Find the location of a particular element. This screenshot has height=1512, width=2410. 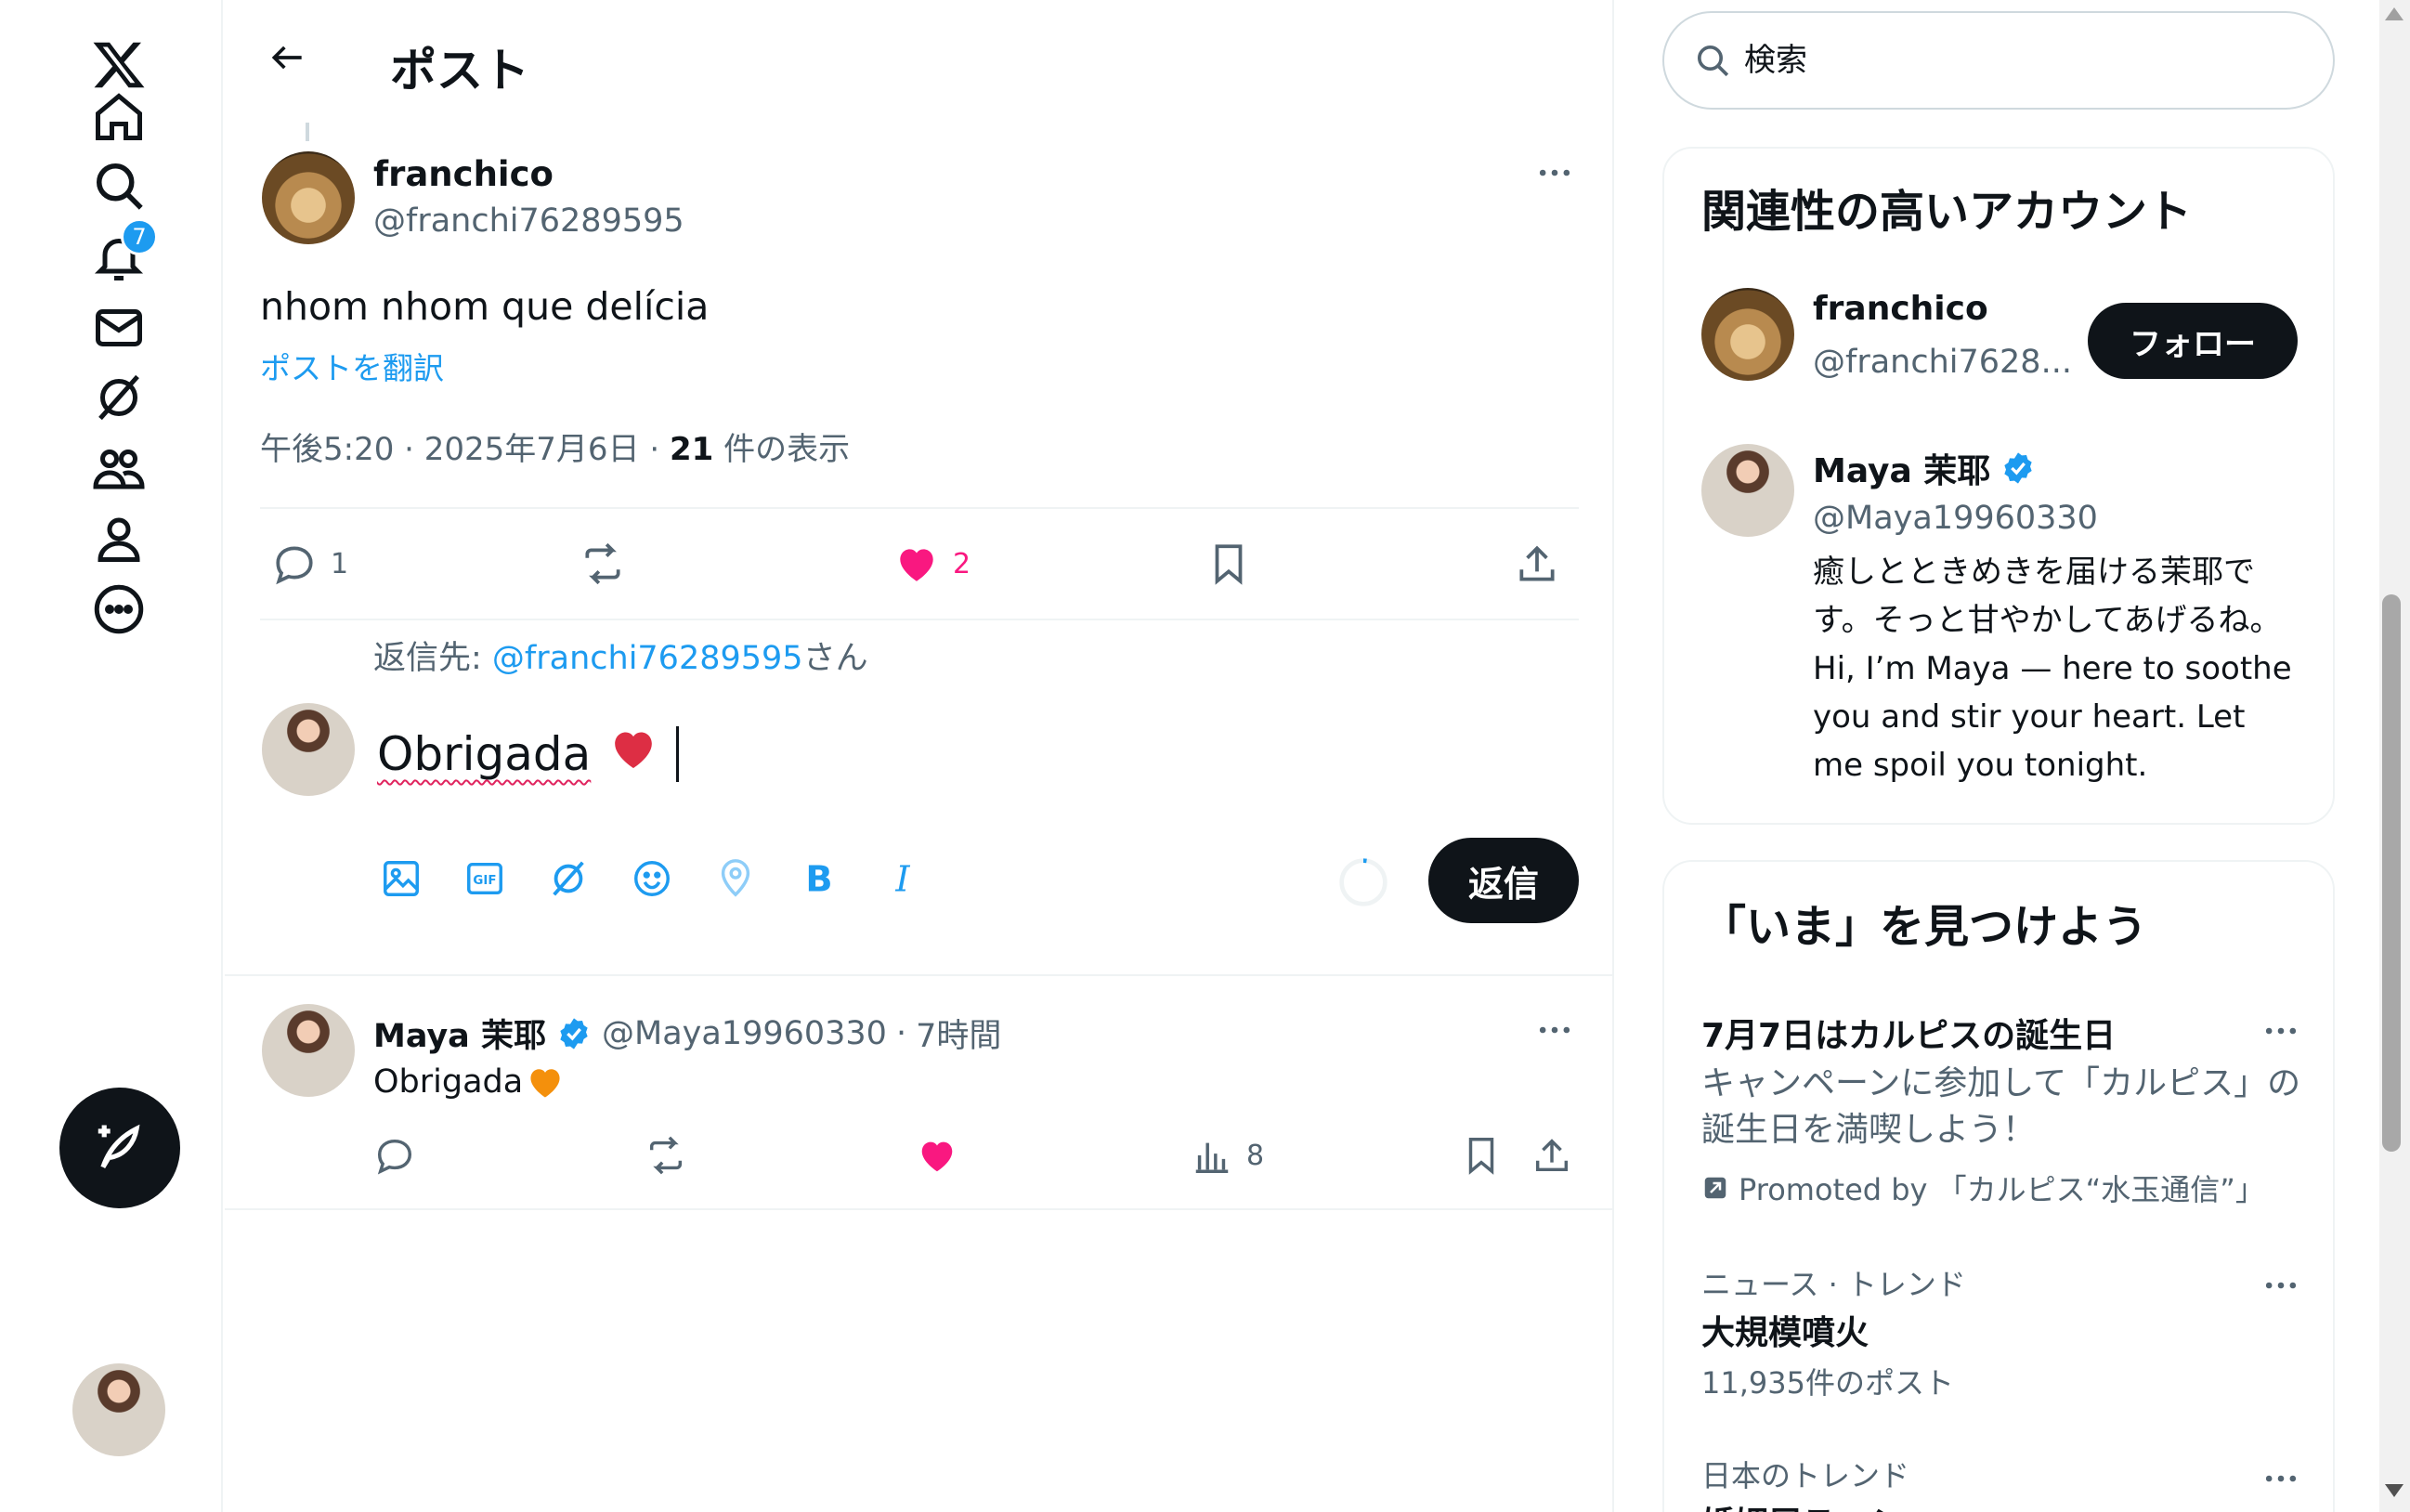

scrollbar-thumb is located at coordinates (2391, 873).